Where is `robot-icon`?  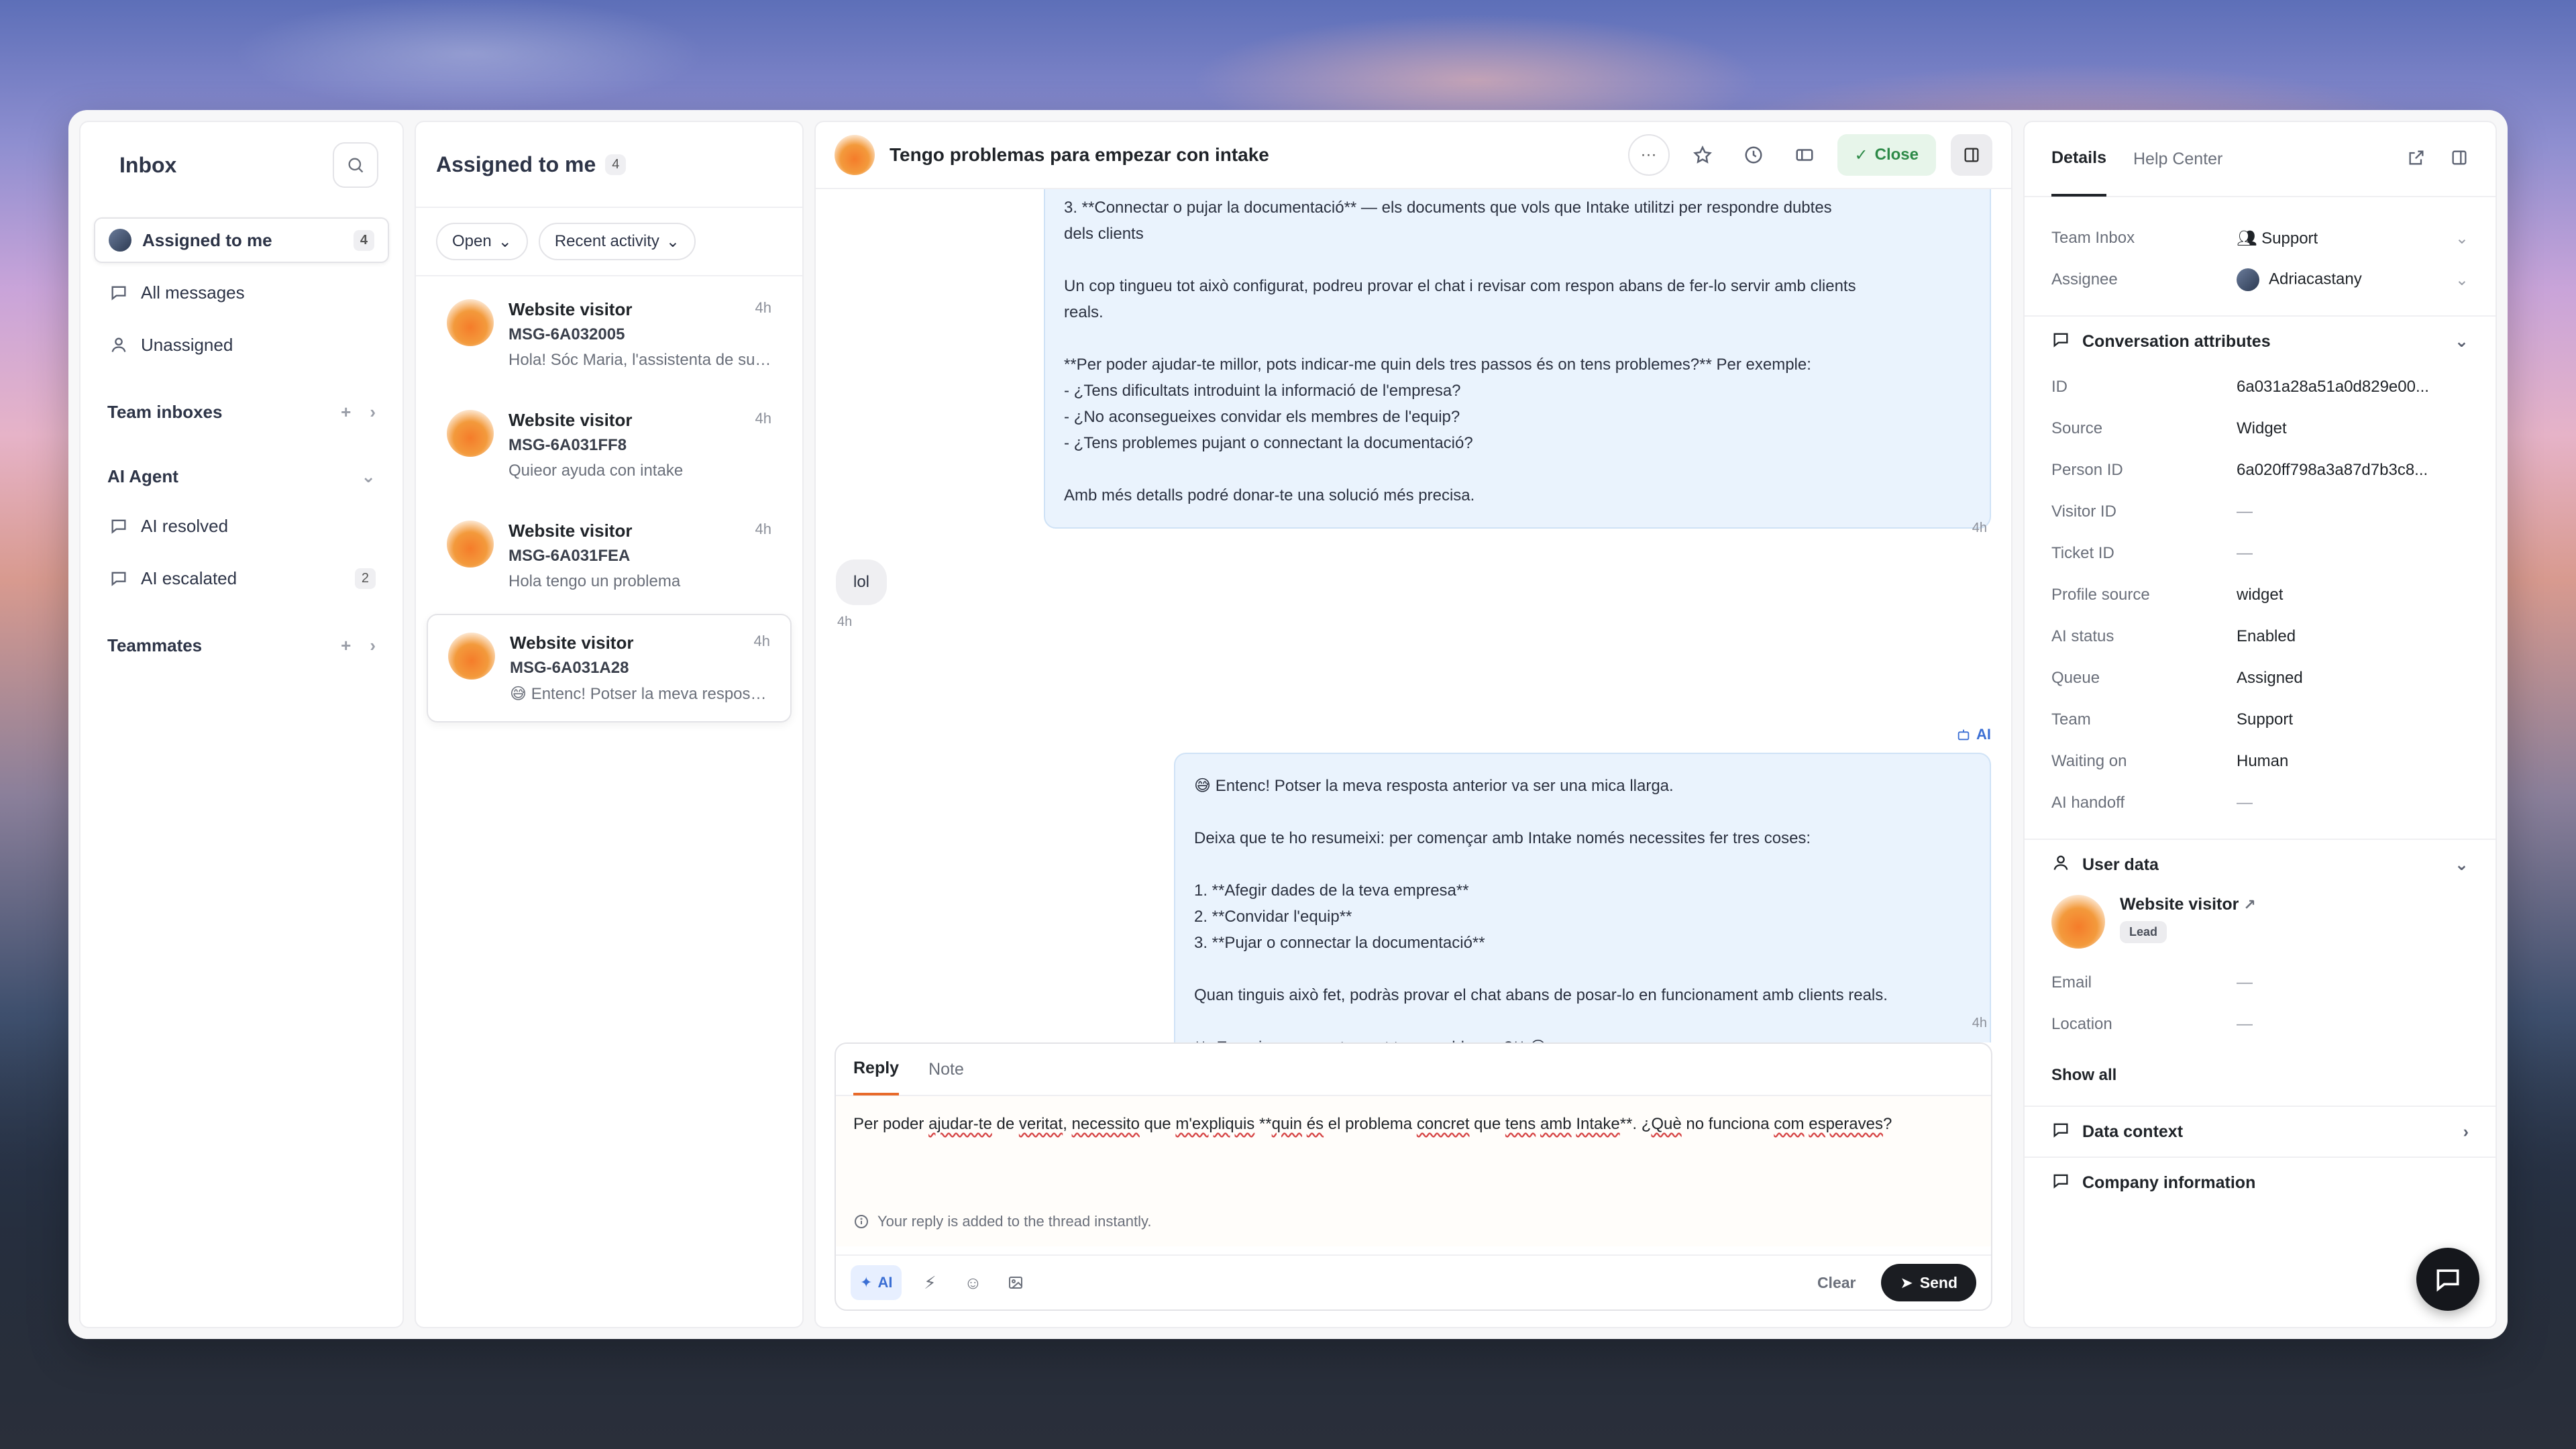 robot-icon is located at coordinates (1963, 735).